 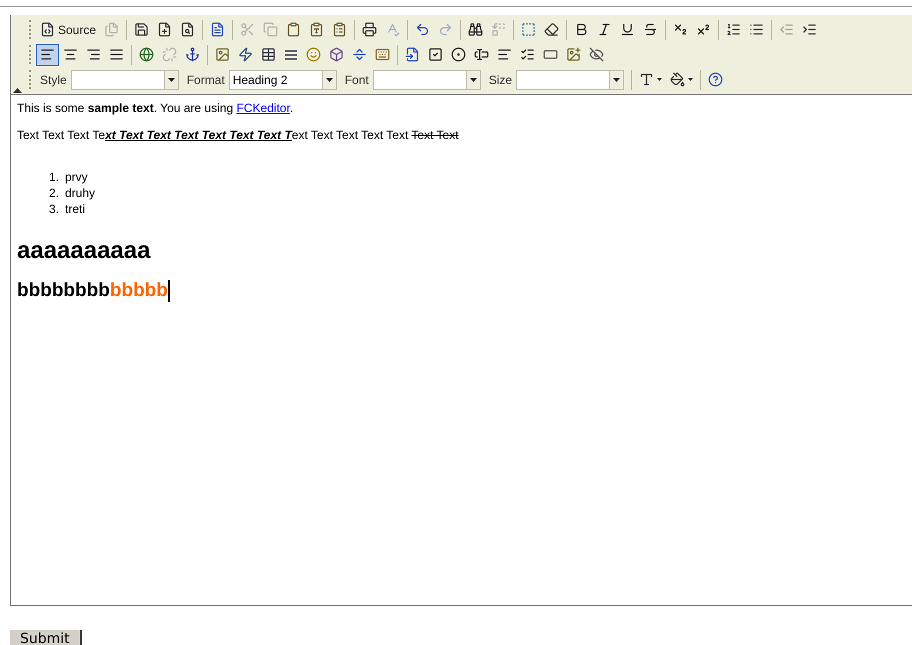 I want to click on keyboard-icon, so click(x=382, y=54).